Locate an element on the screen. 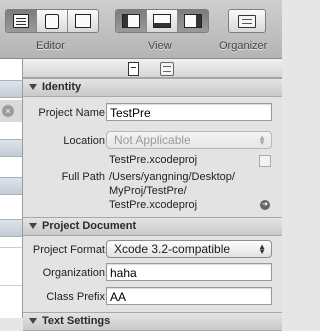 This screenshot has width=320, height=331. standard-editor-button is located at coordinates (21, 21).